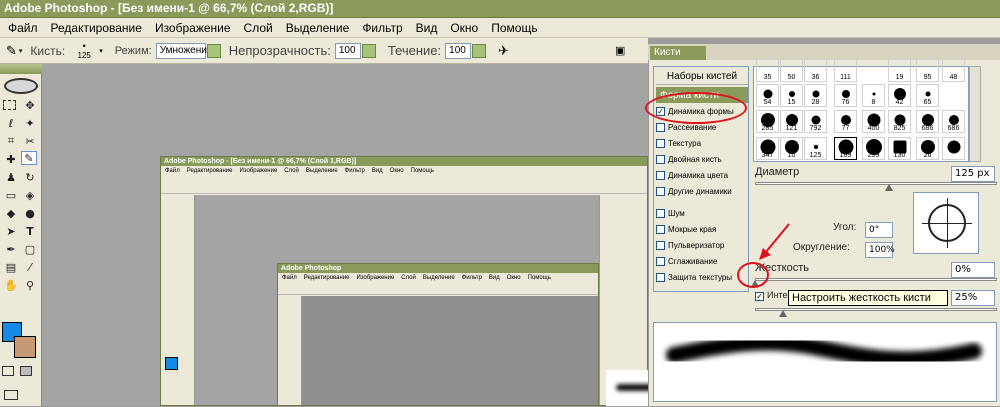 Image resolution: width=1000 pixels, height=407 pixels. Describe the element at coordinates (101, 51) in the screenshot. I see `brush-picker-arrow-icon: ▾` at that location.